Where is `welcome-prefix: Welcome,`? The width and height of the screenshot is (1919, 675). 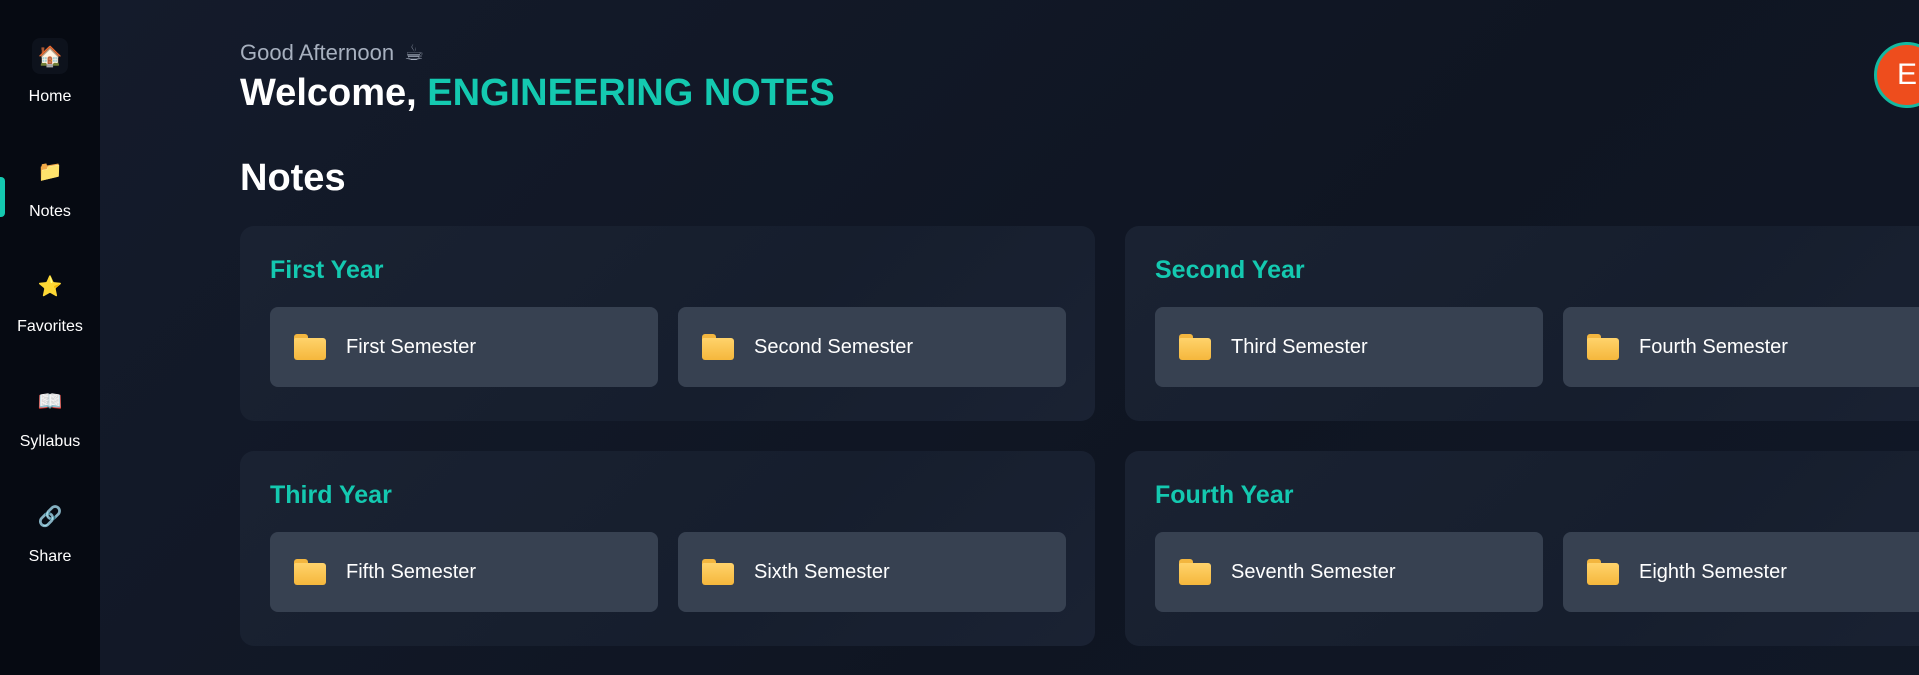 welcome-prefix: Welcome, is located at coordinates (328, 93).